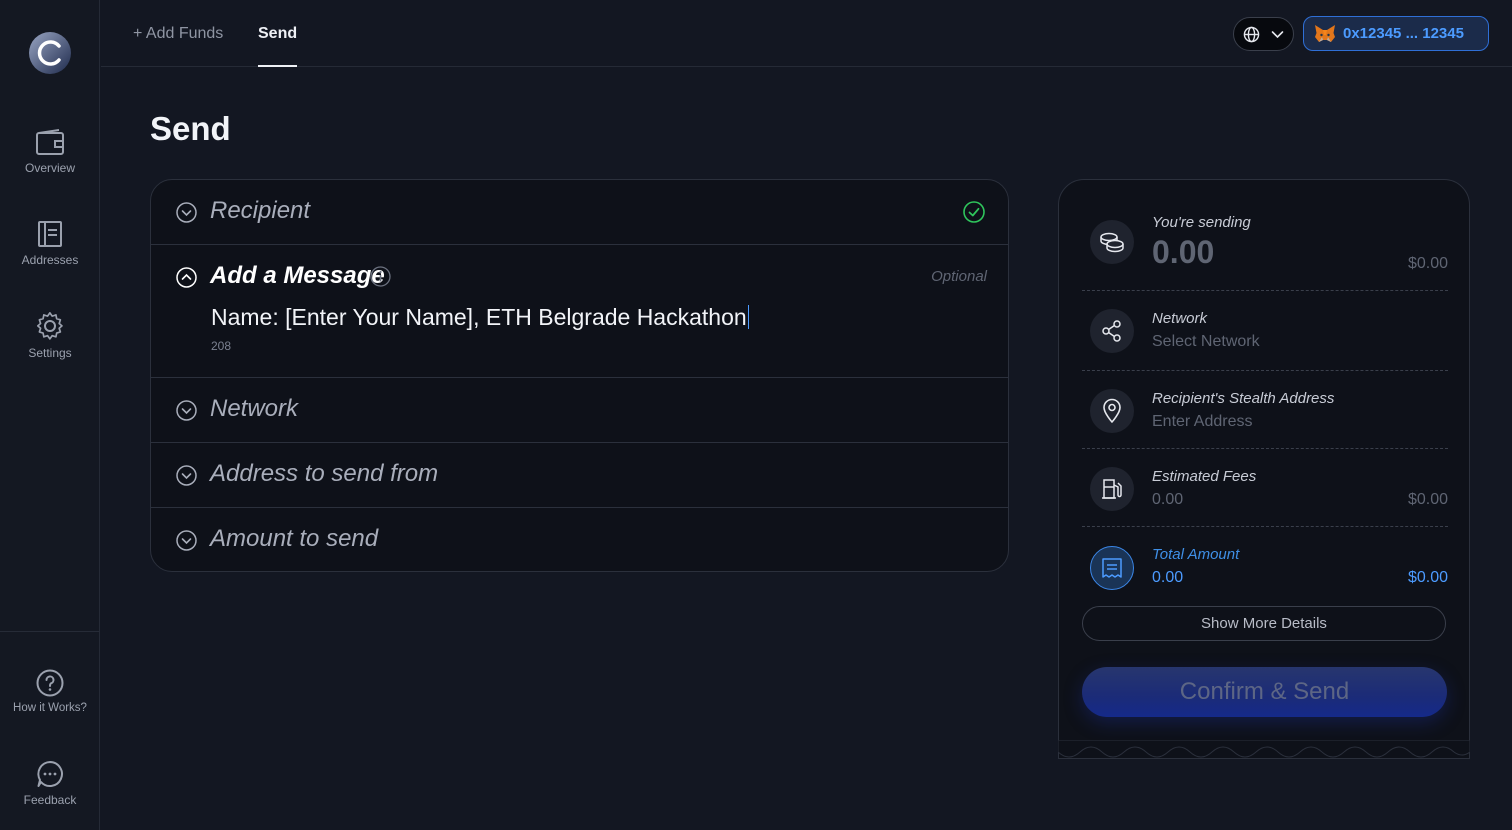 The width and height of the screenshot is (1512, 830). I want to click on recipient-section: Recipient, so click(579, 212).